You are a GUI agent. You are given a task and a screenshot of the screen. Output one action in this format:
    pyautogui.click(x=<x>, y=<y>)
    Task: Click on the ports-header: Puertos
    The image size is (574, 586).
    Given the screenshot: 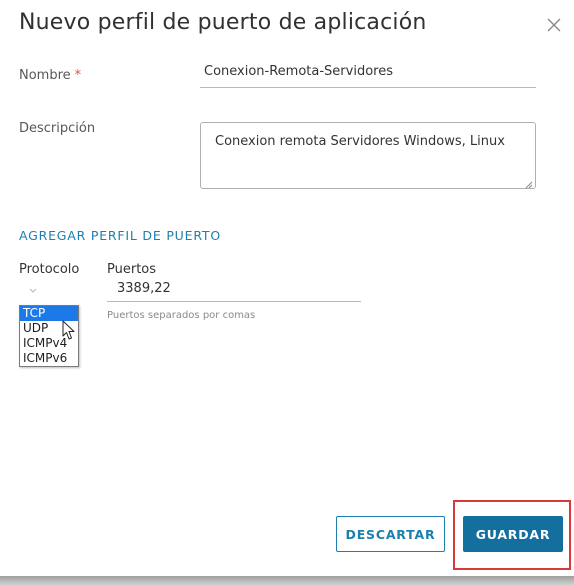 What is the action you would take?
    pyautogui.click(x=132, y=269)
    